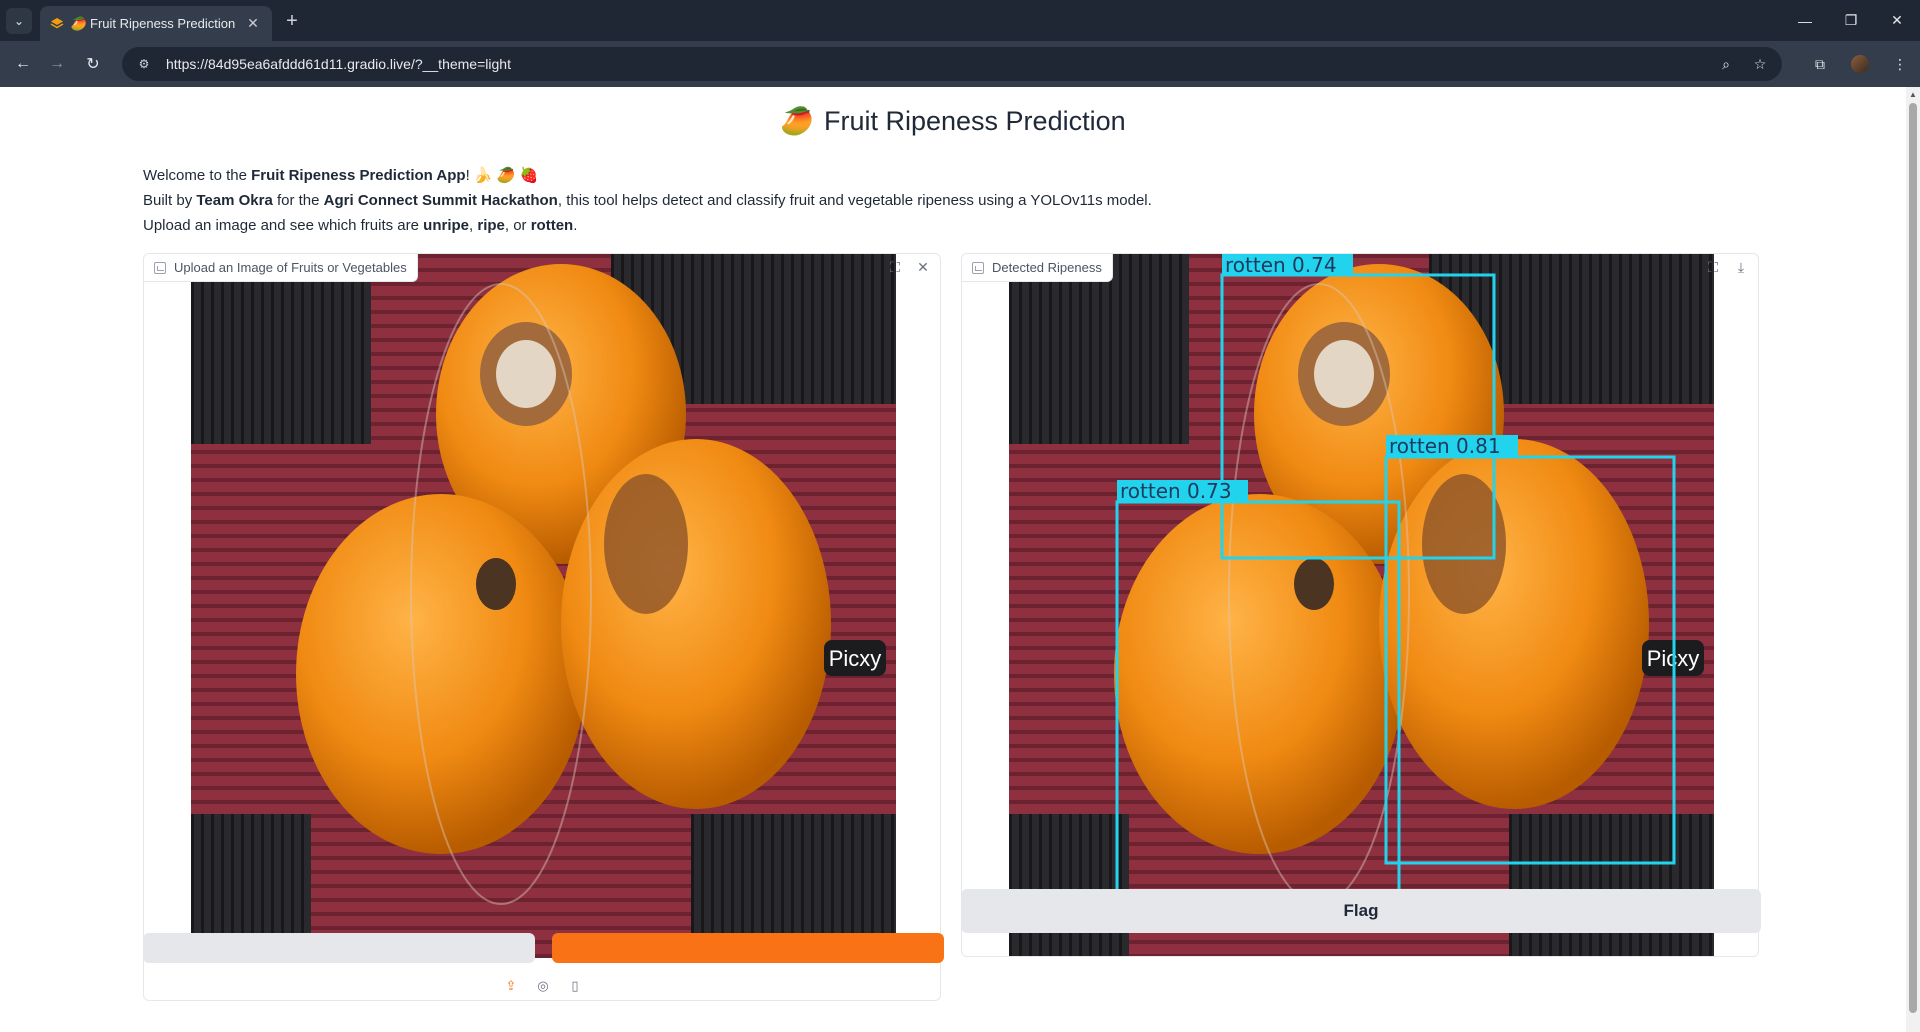 This screenshot has width=1920, height=1032. I want to click on back-icon: ←, so click(23, 64).